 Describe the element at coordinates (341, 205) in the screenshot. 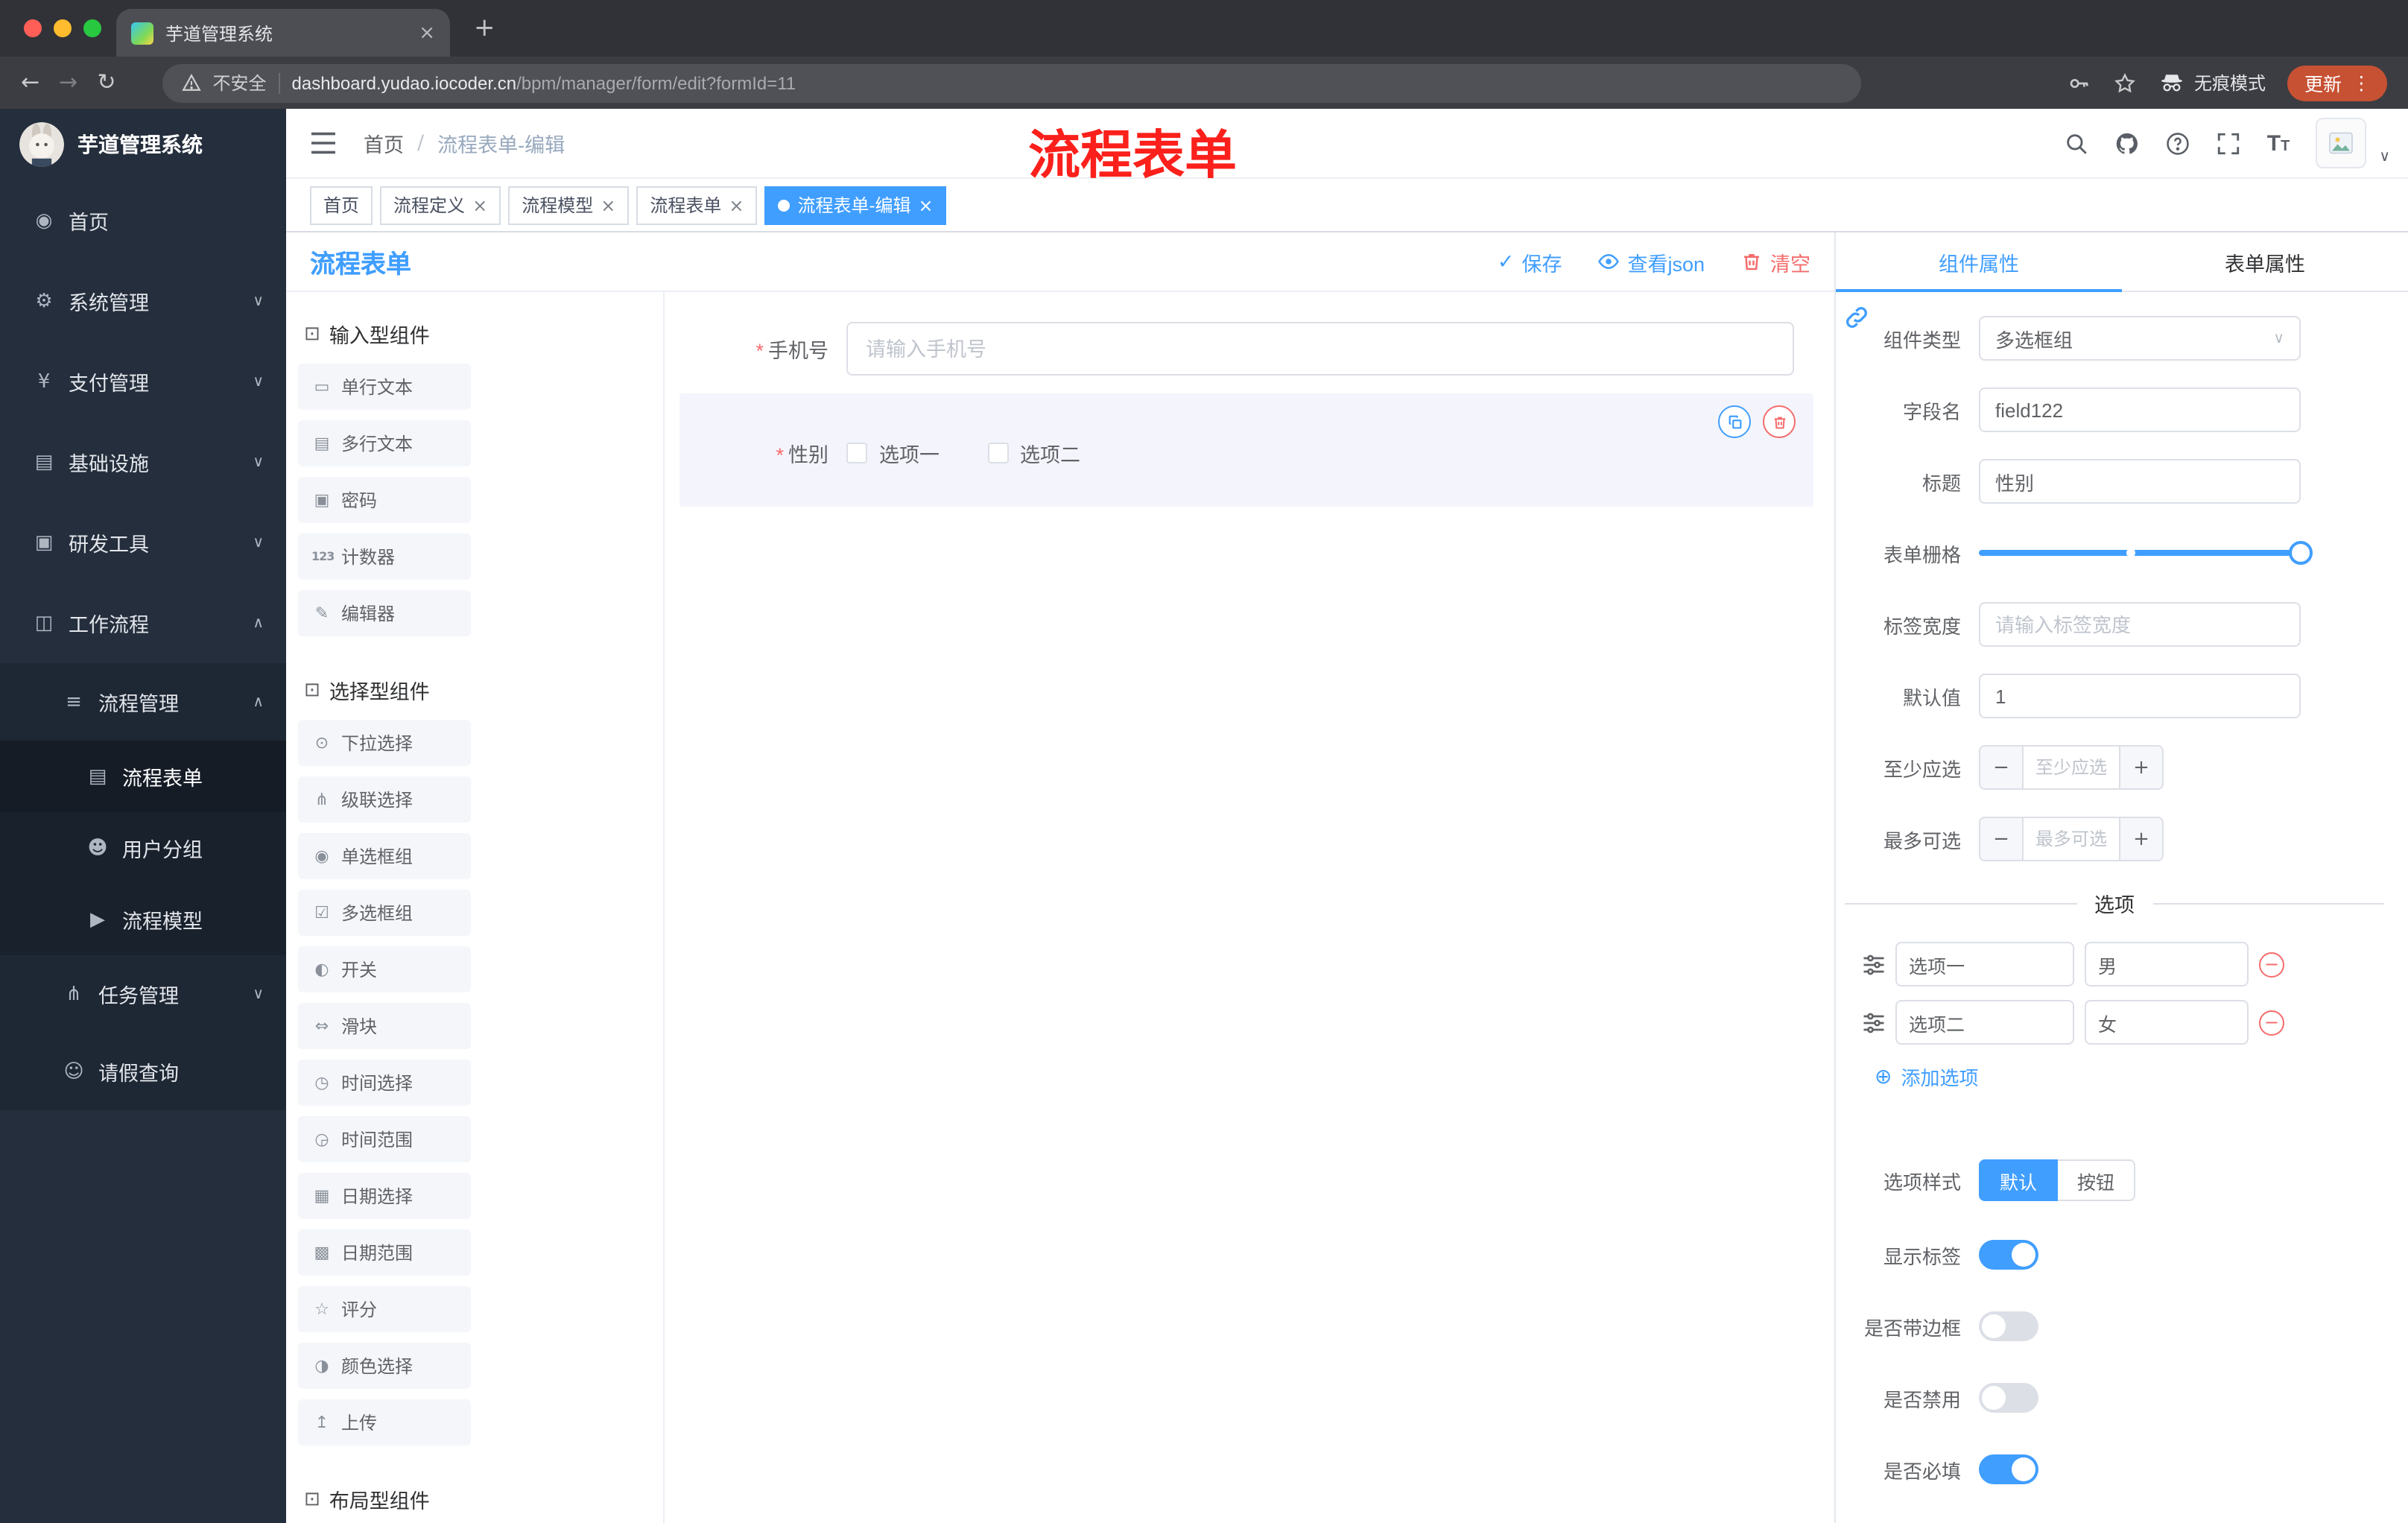

I see `tag-home: 首页` at that location.